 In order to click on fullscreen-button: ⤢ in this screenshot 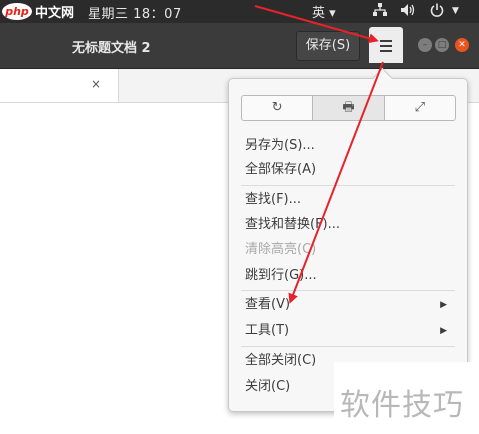, I will do `click(420, 108)`.